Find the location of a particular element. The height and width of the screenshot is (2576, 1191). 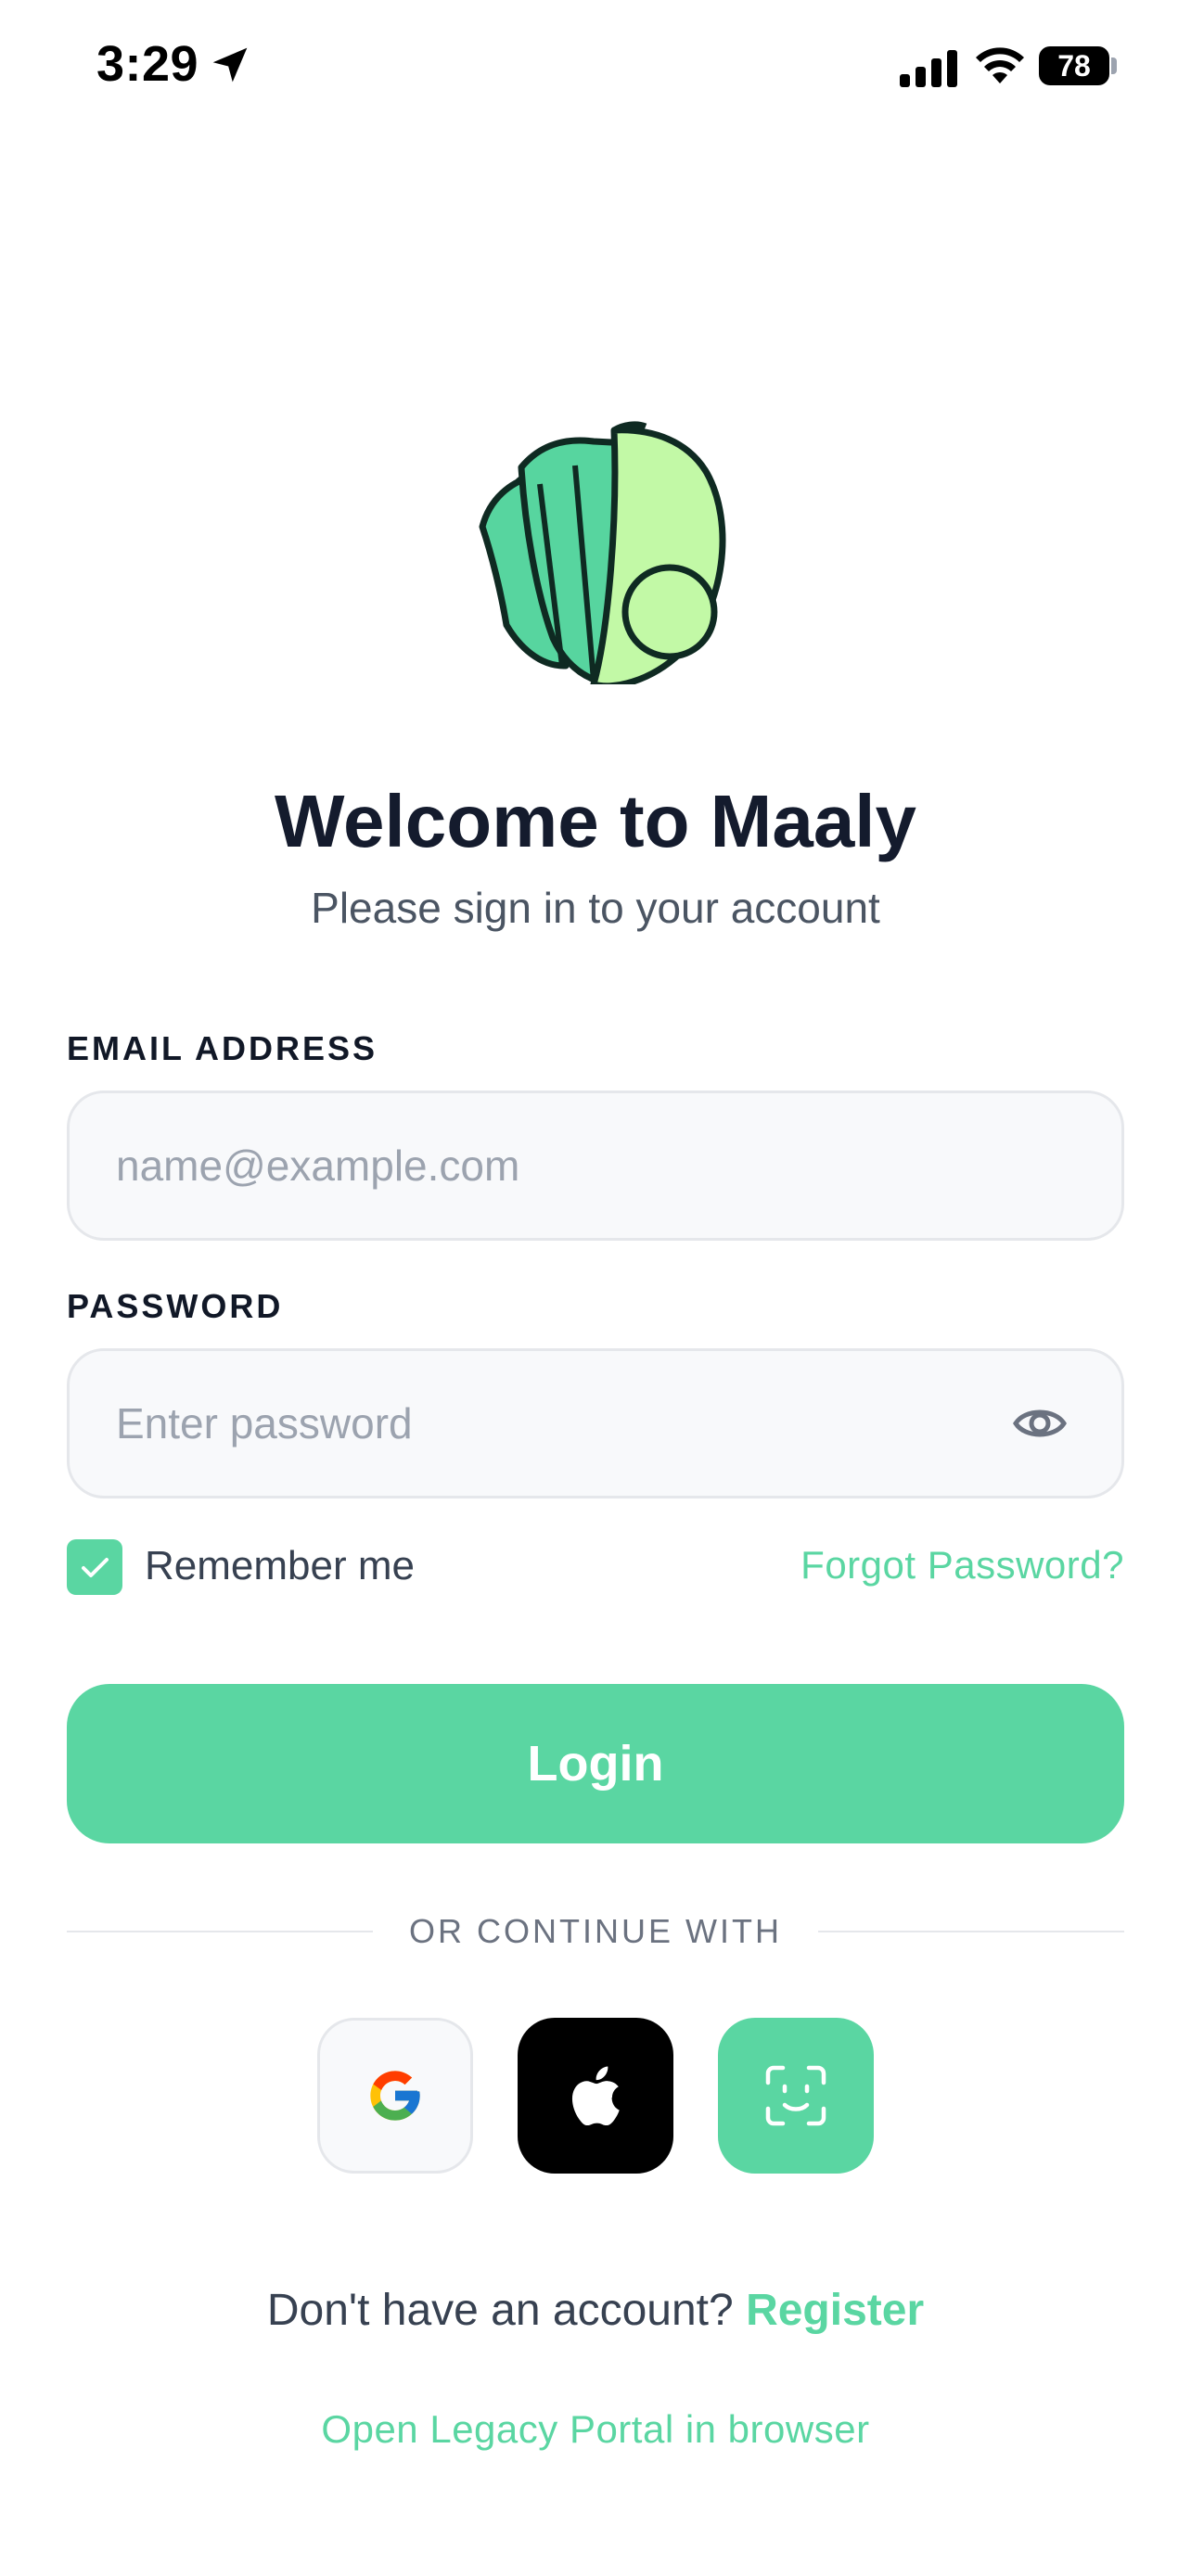

divider-line-right is located at coordinates (971, 1931).